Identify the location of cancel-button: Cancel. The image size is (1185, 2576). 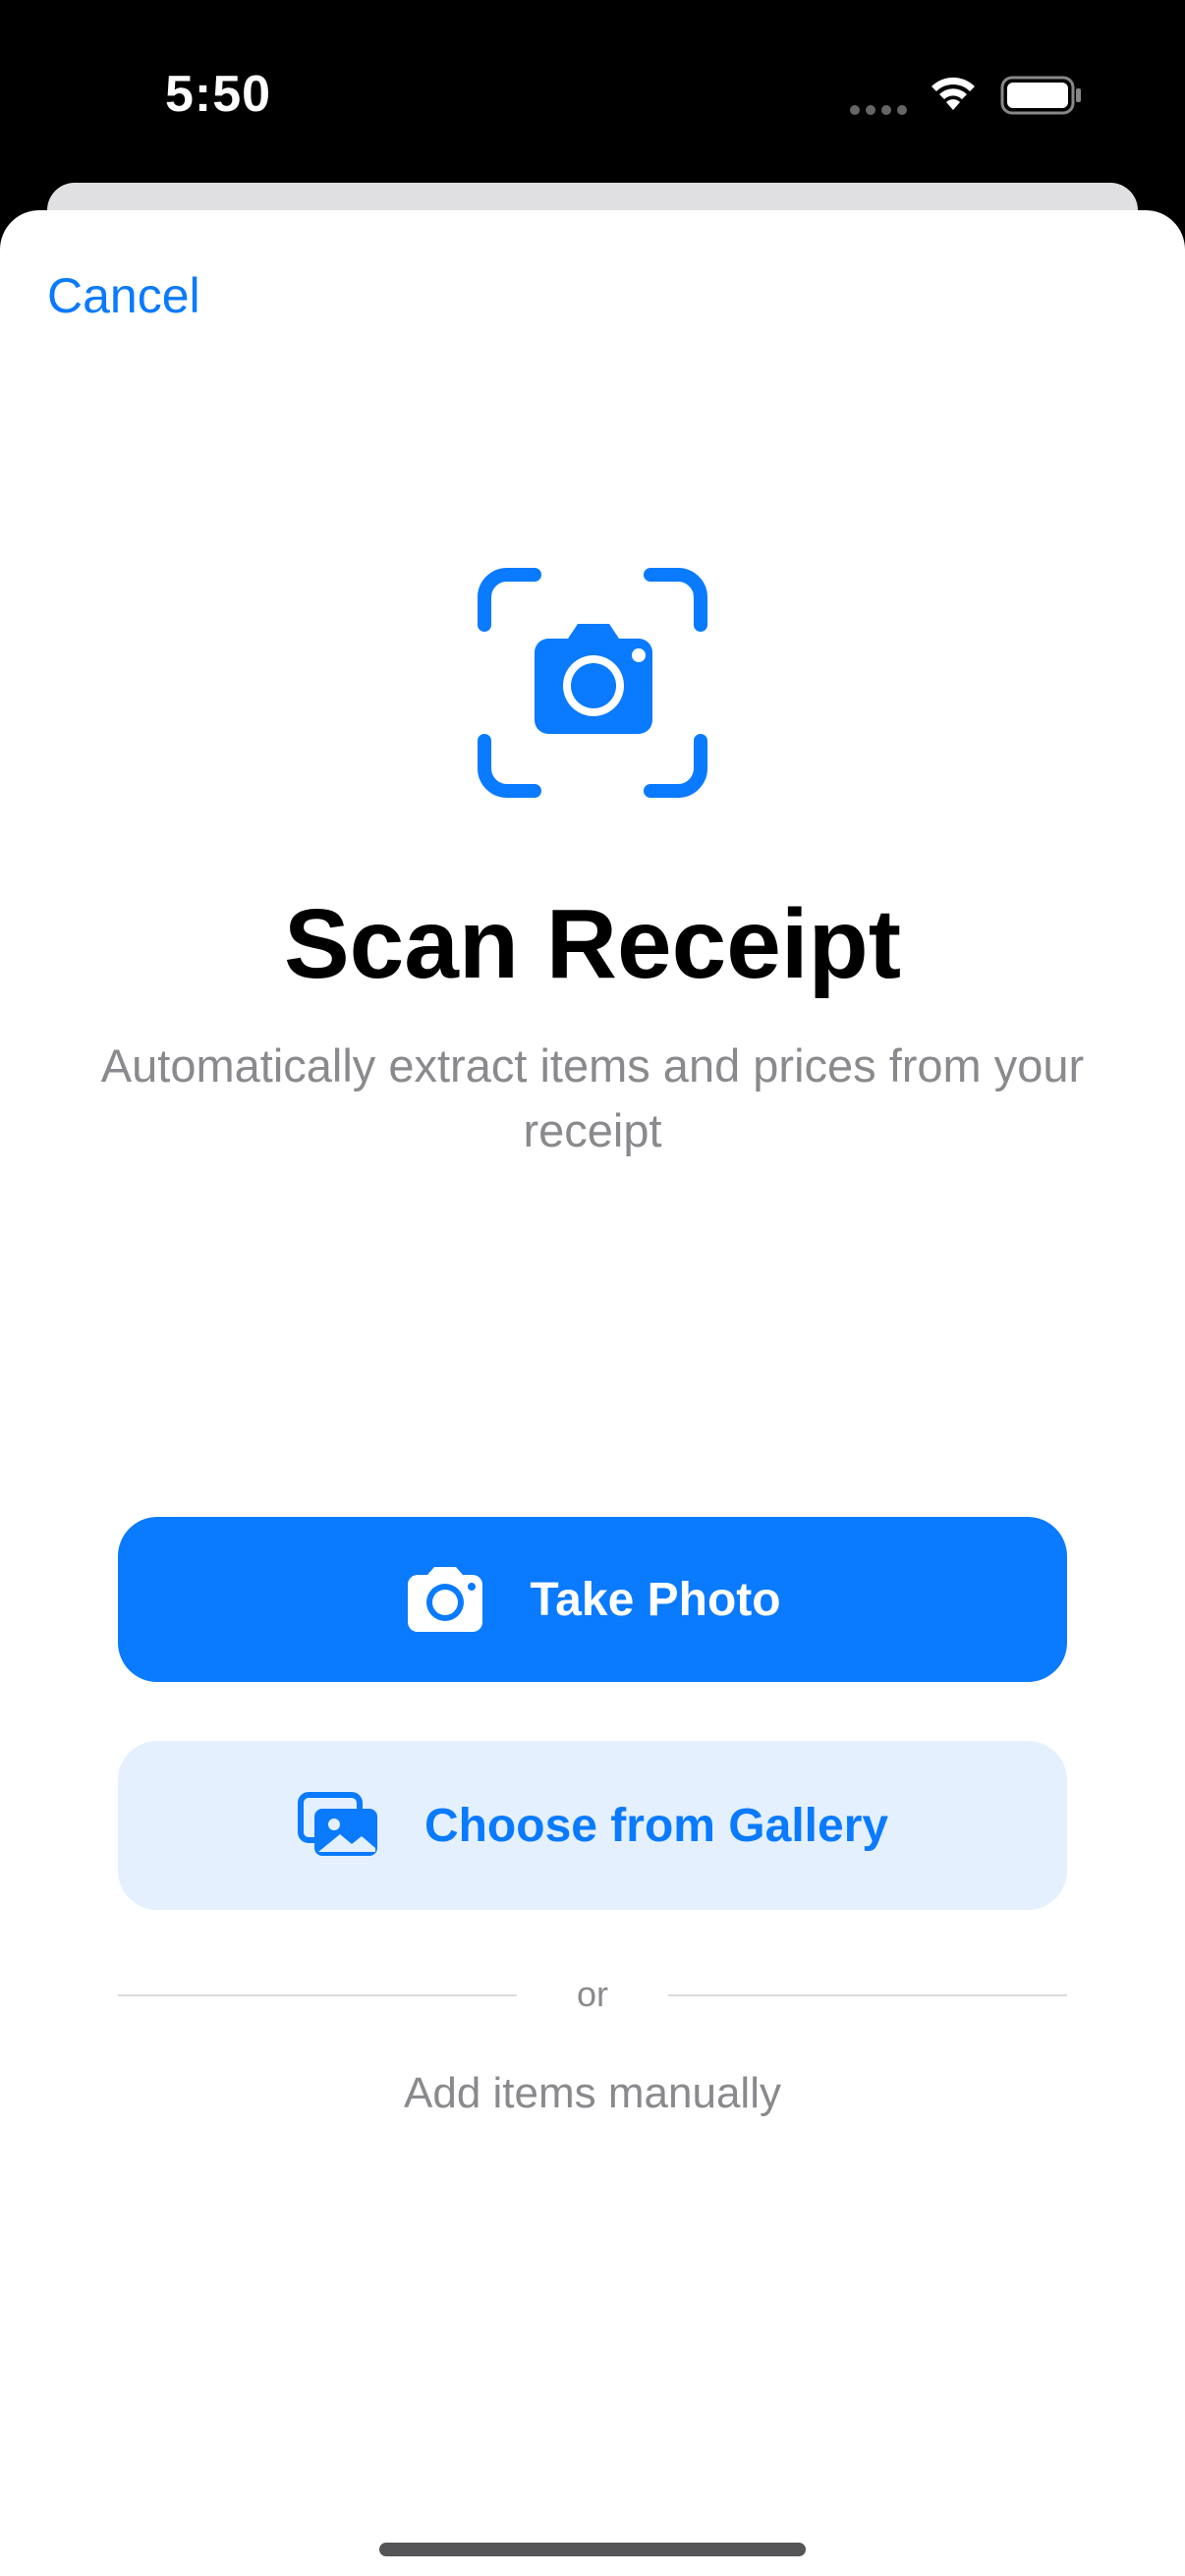
(124, 295).